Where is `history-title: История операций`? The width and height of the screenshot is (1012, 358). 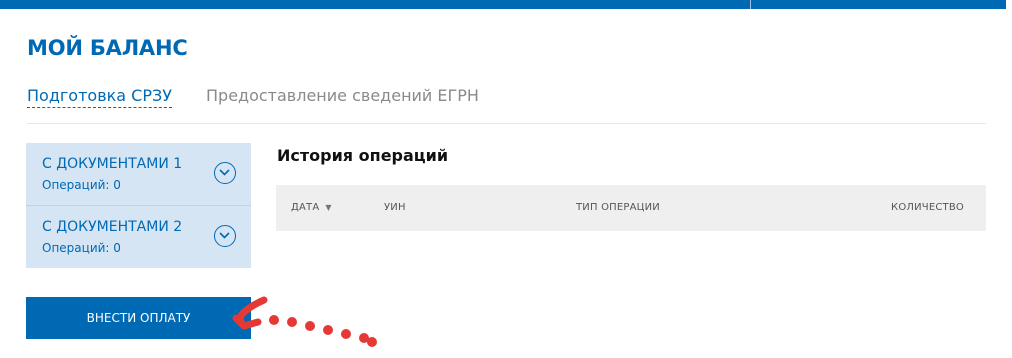
history-title: История операций is located at coordinates (363, 155).